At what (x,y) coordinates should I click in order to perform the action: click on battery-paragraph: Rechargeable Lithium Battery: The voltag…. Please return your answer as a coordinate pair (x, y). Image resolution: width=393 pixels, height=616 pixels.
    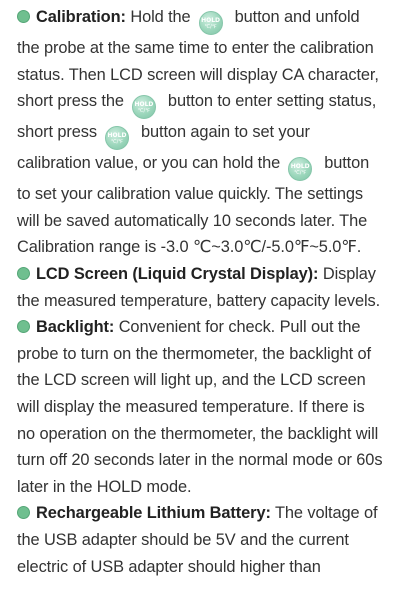
    Looking at the image, I should click on (201, 540).